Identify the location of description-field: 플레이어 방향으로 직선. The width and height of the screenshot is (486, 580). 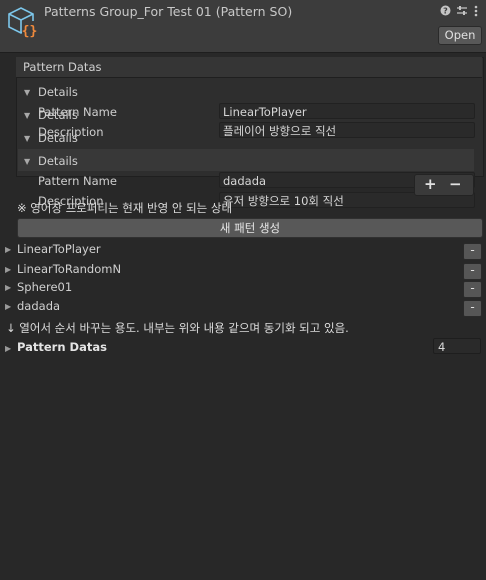
(347, 130).